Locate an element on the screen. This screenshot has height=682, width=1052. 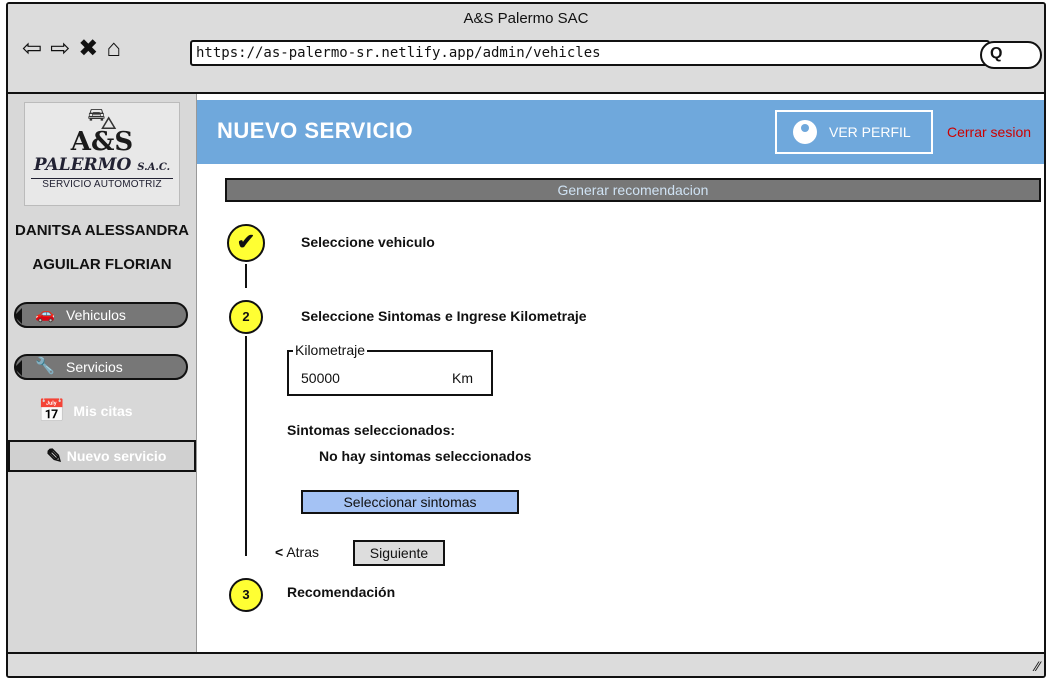
home-icon: ⌂ is located at coordinates (113, 49).